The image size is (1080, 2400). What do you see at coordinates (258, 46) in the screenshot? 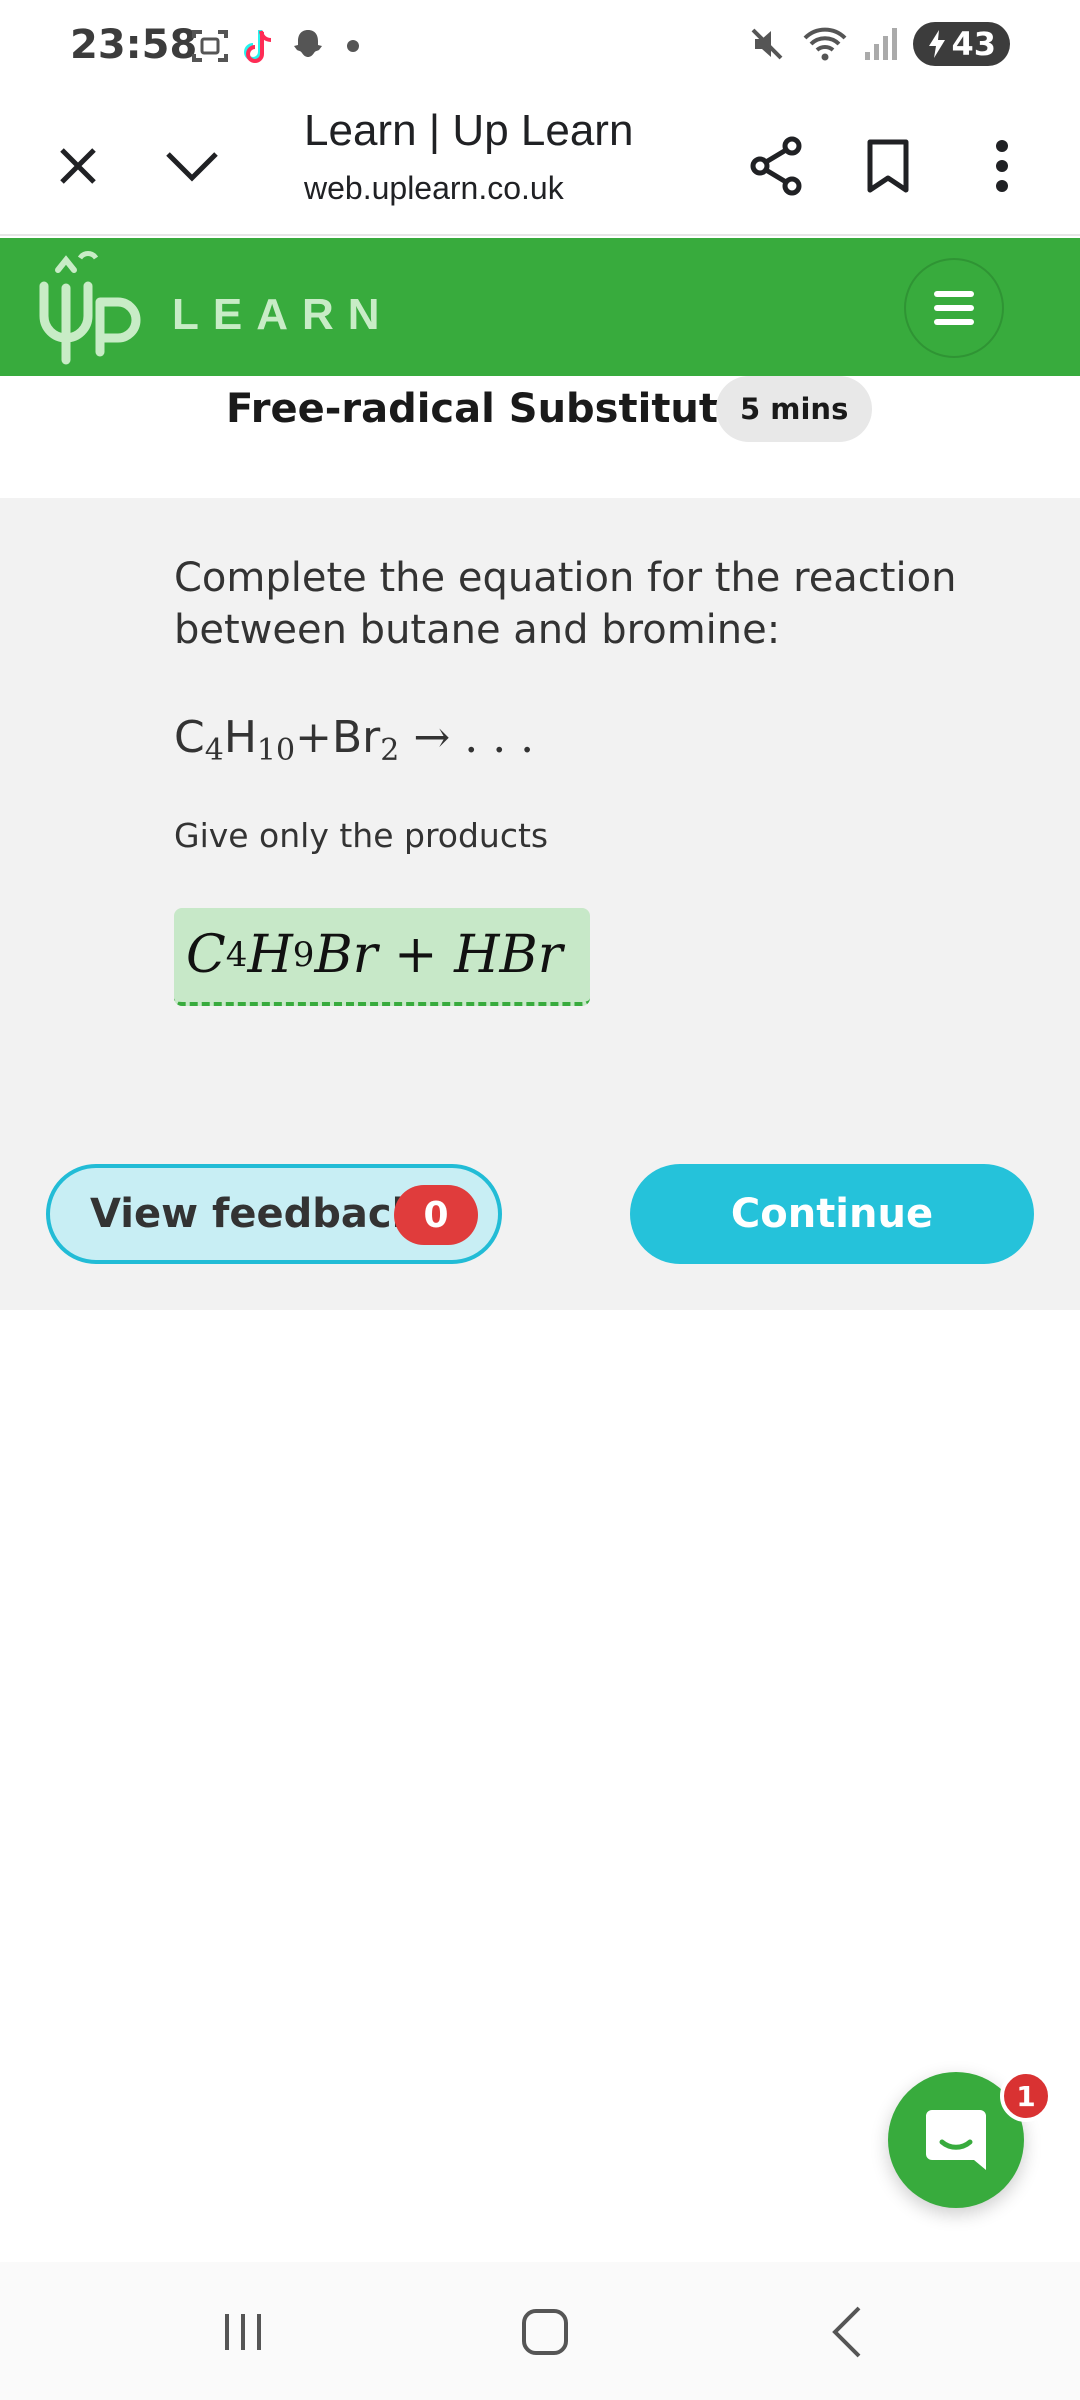
I see `tiktok-icon` at bounding box center [258, 46].